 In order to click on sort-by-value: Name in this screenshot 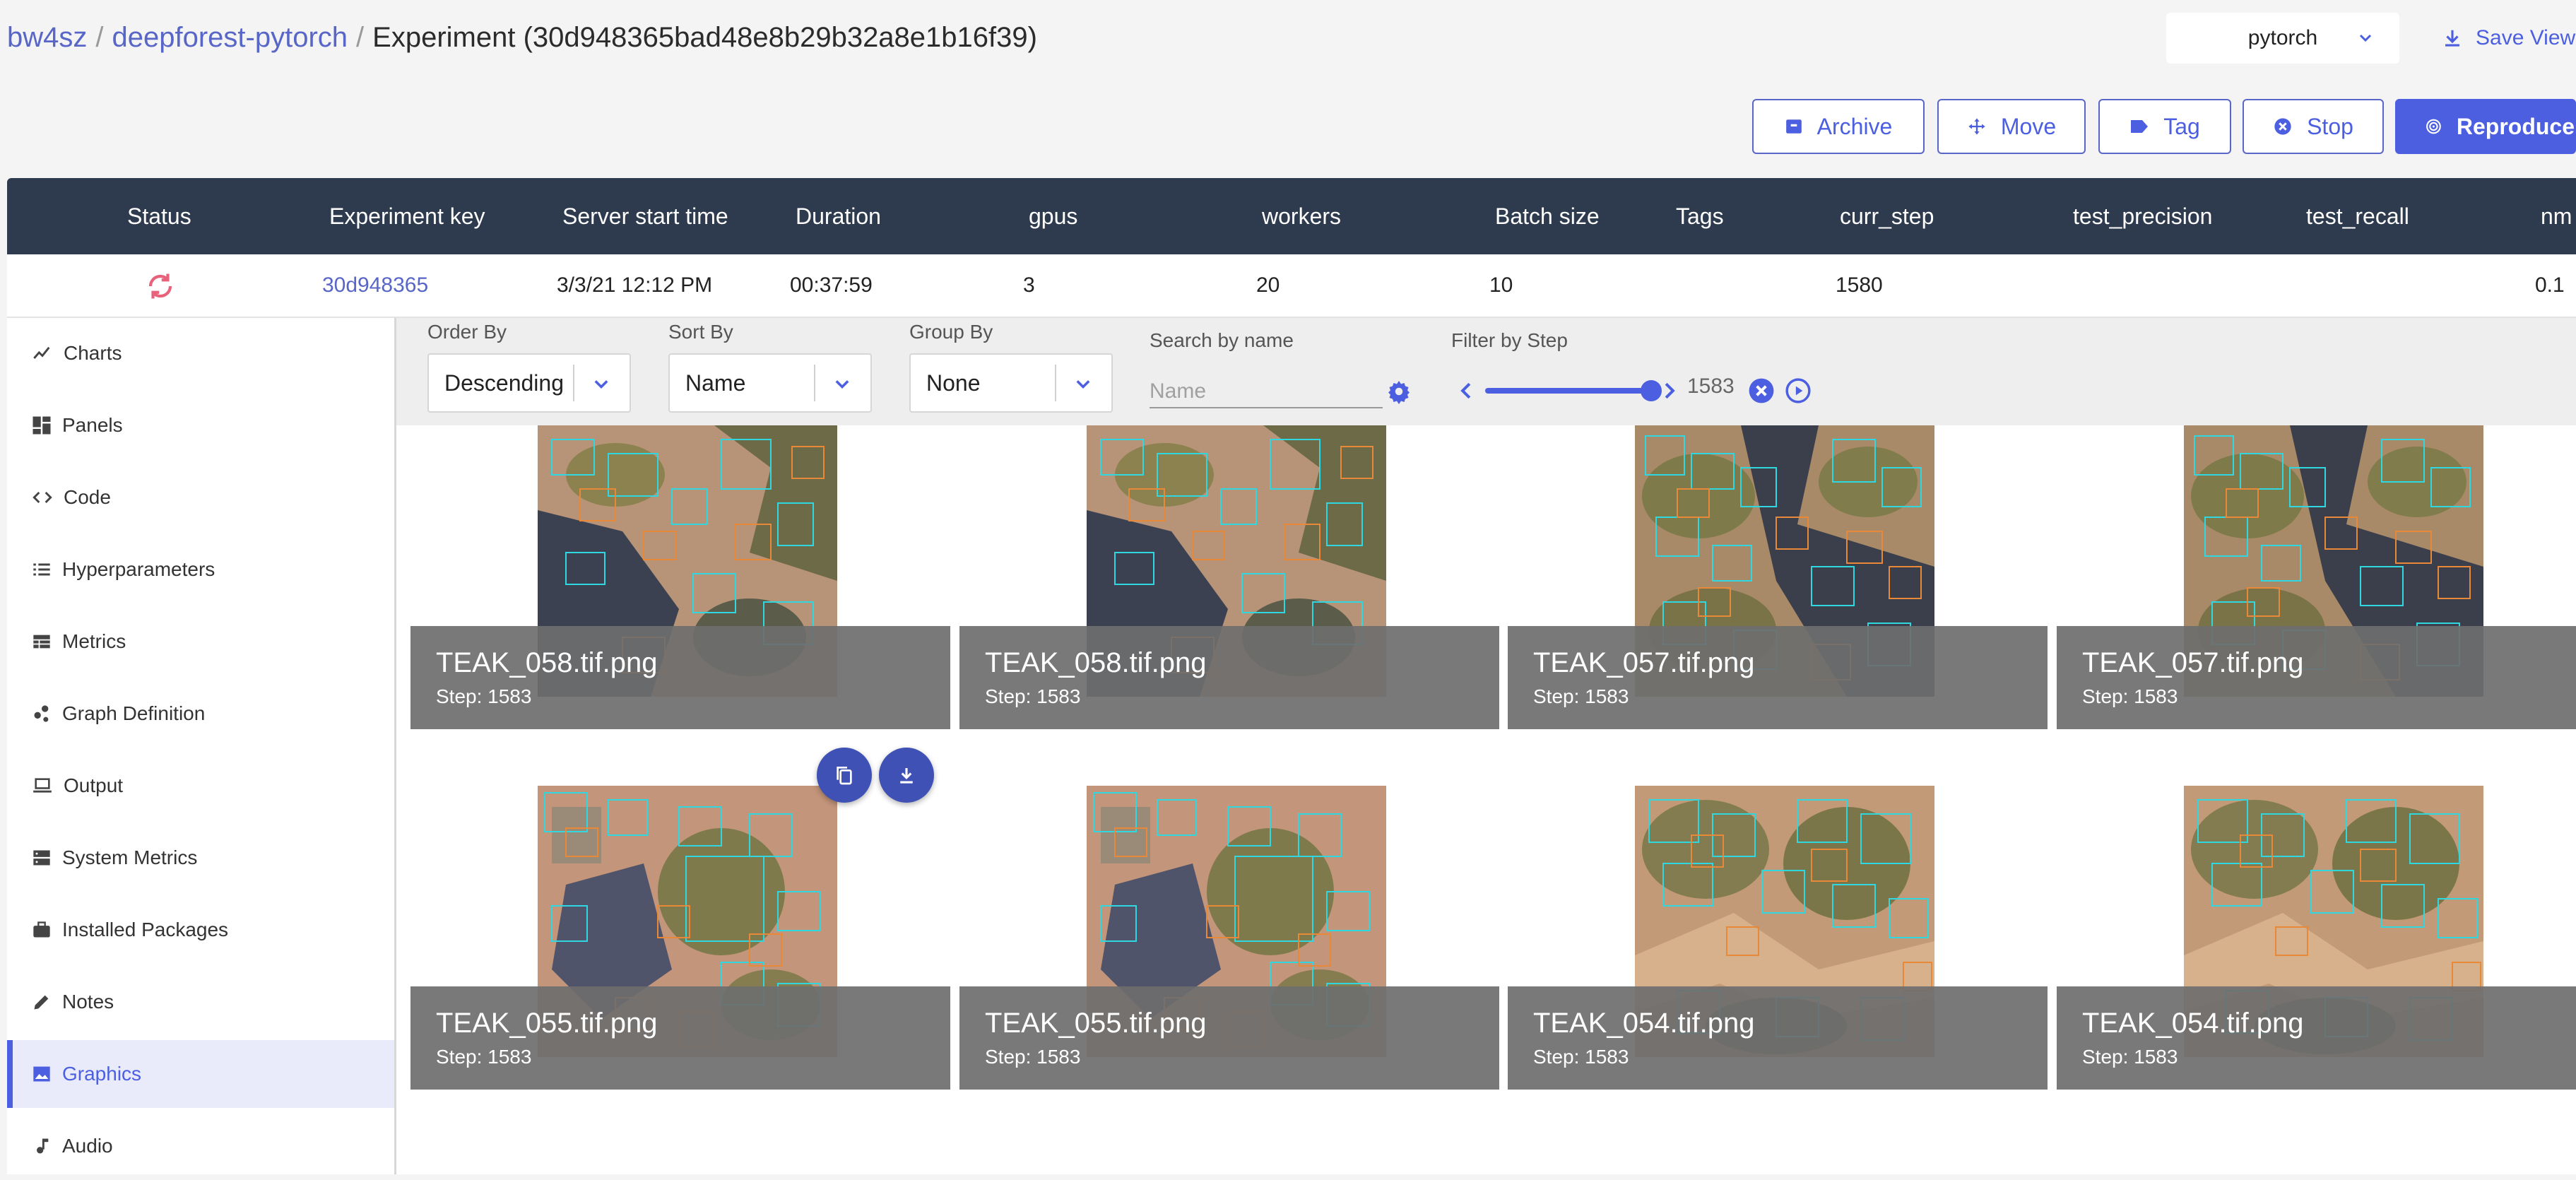, I will do `click(715, 383)`.